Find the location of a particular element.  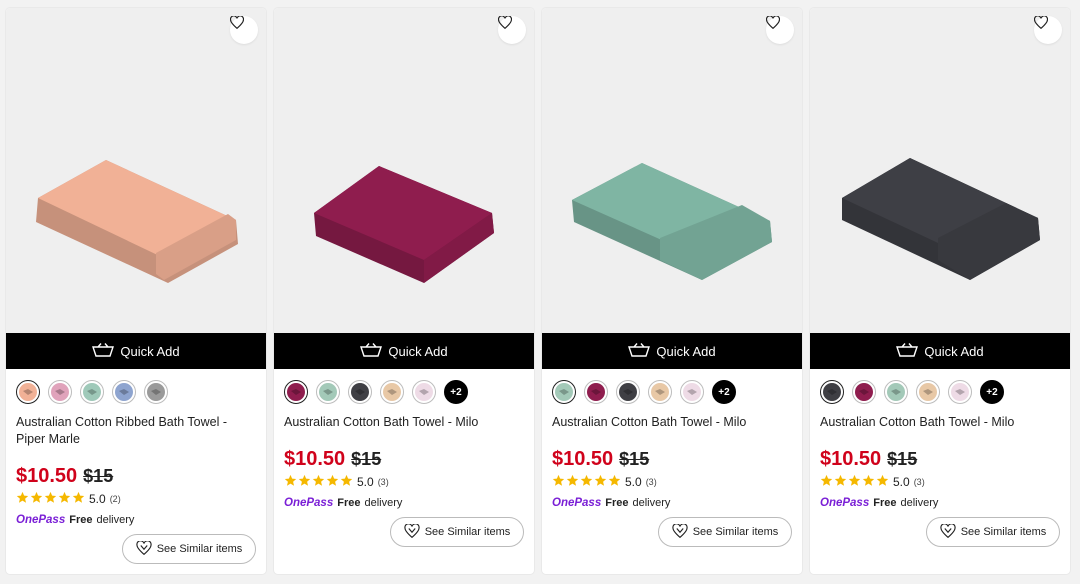

price-row: $10.50 $15 is located at coordinates (332, 459).